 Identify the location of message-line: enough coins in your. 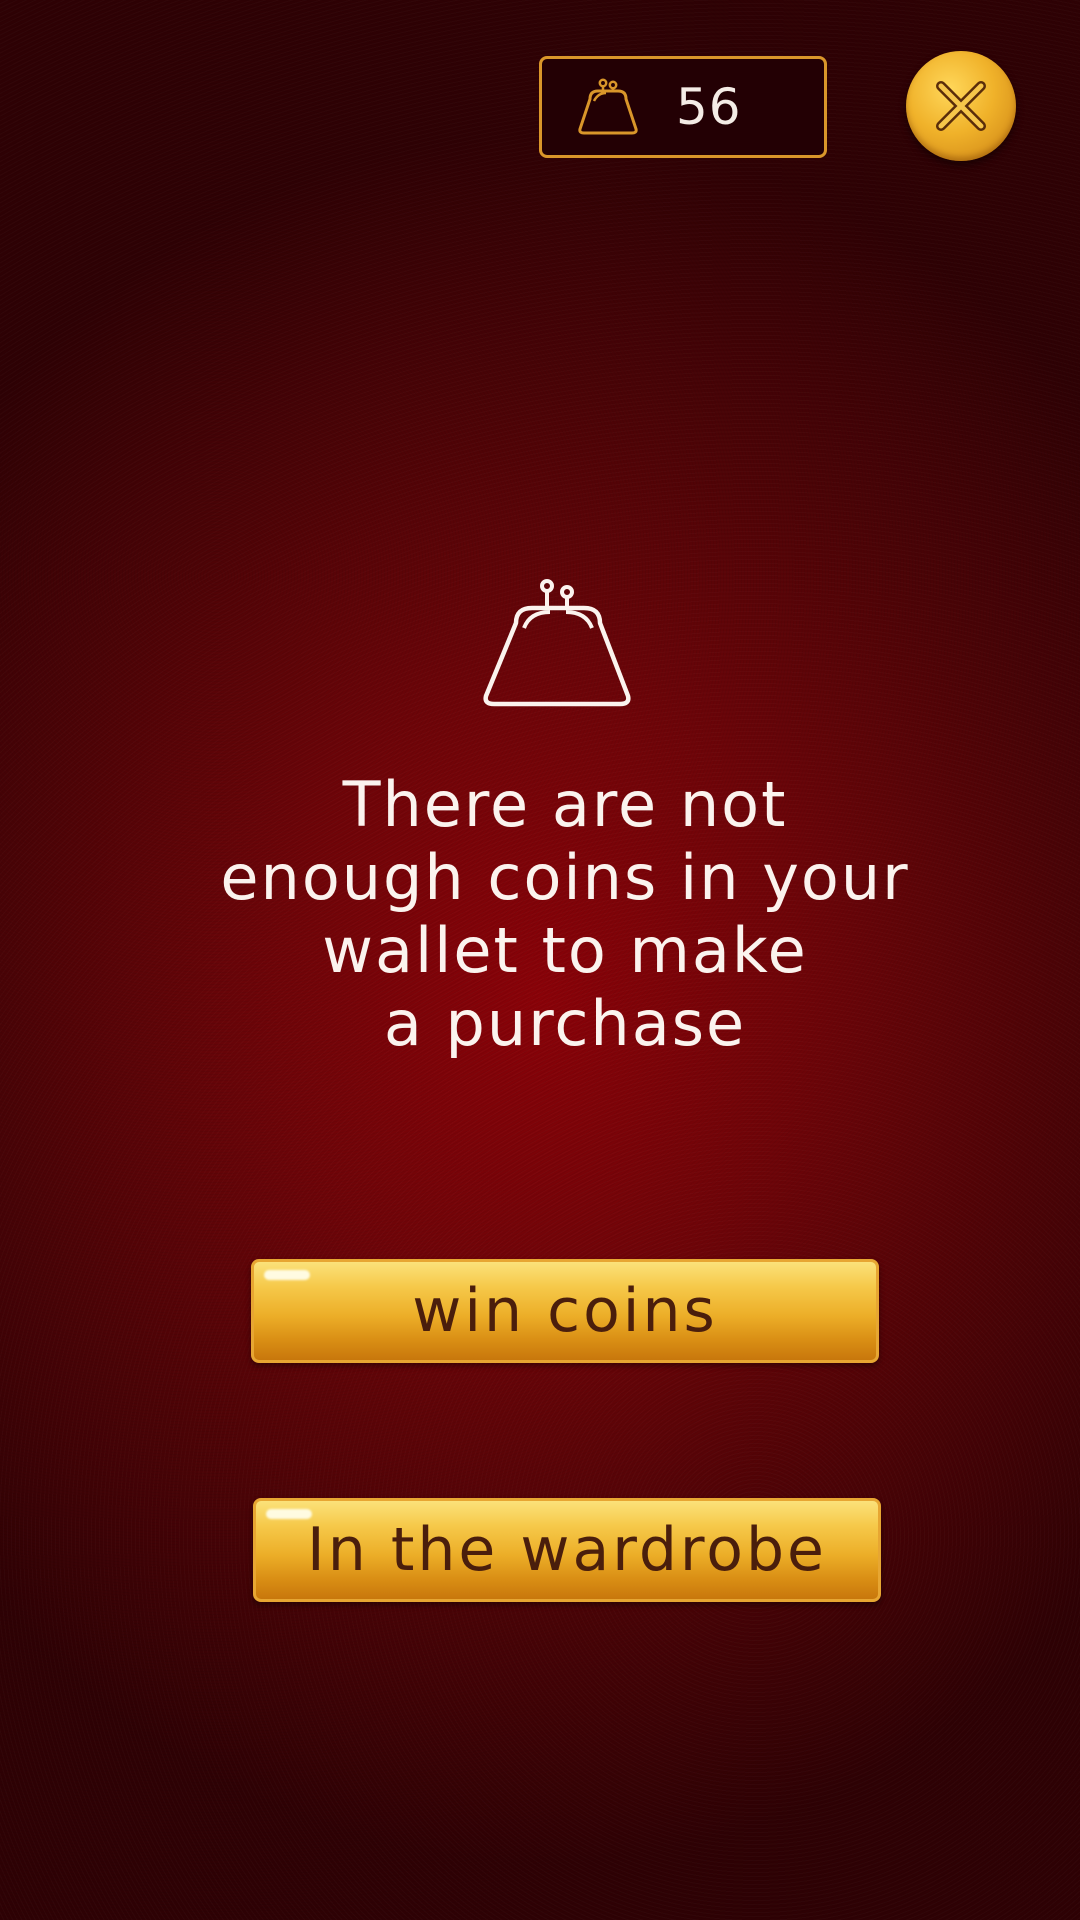
(565, 877).